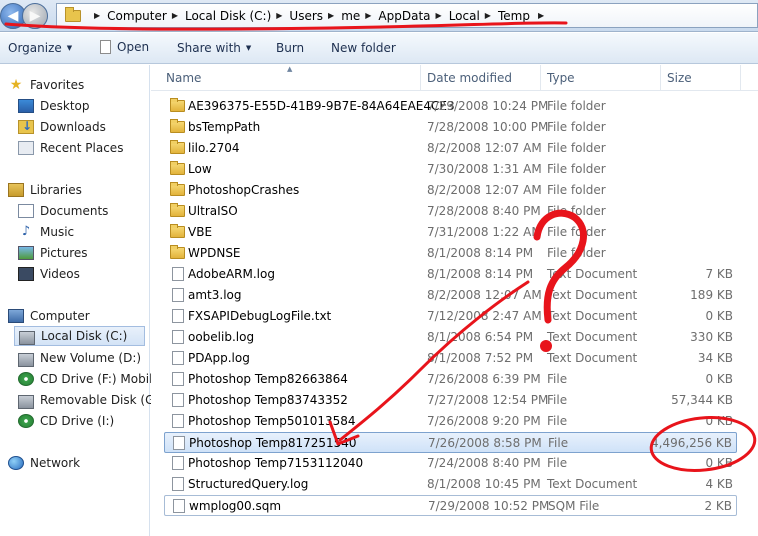 This screenshot has height=536, width=758. What do you see at coordinates (561, 78) in the screenshot?
I see `column-header-type: Type` at bounding box center [561, 78].